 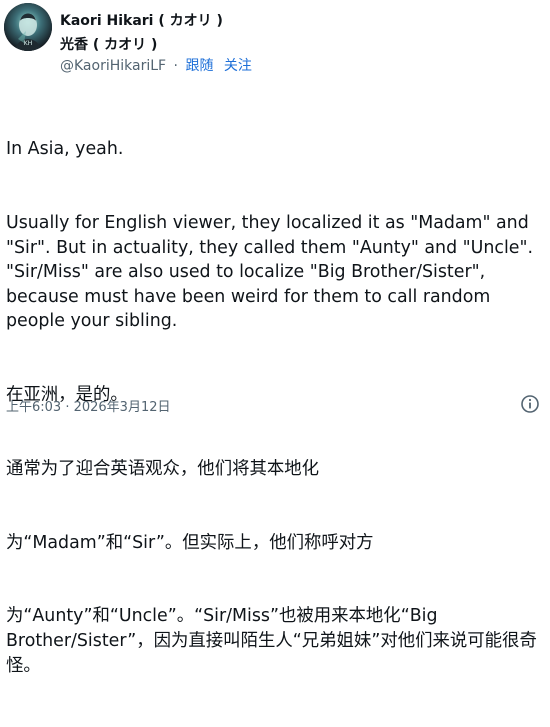 I want to click on svg-text: KH, so click(x=28, y=43).